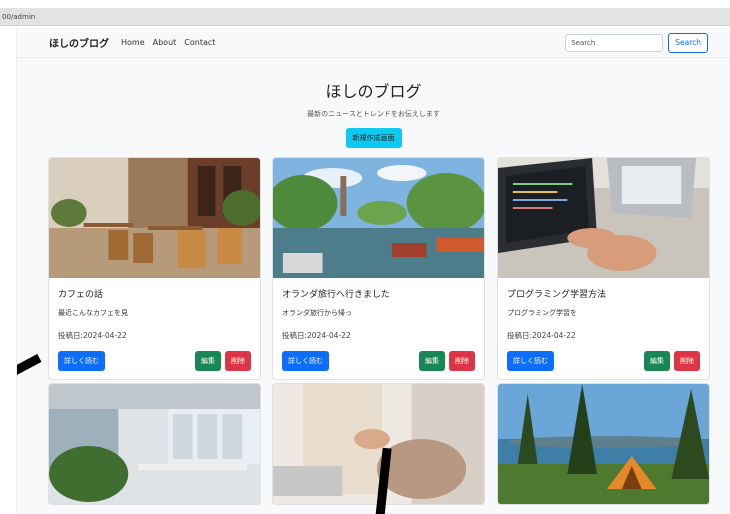 This screenshot has height=514, width=730. What do you see at coordinates (373, 43) in the screenshot?
I see `navbar: ほしのブログ Home About Contact Search` at bounding box center [373, 43].